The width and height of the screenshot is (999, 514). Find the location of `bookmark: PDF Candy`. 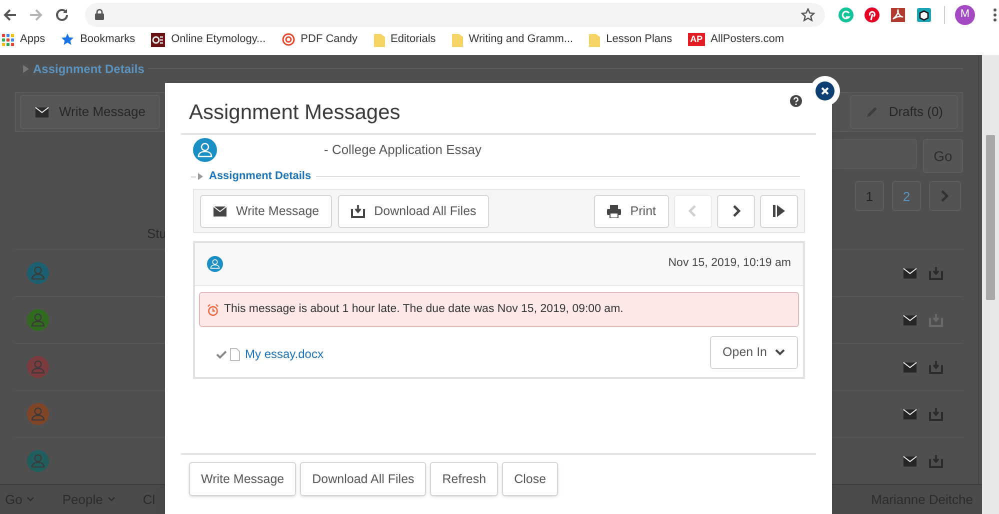

bookmark: PDF Candy is located at coordinates (320, 39).